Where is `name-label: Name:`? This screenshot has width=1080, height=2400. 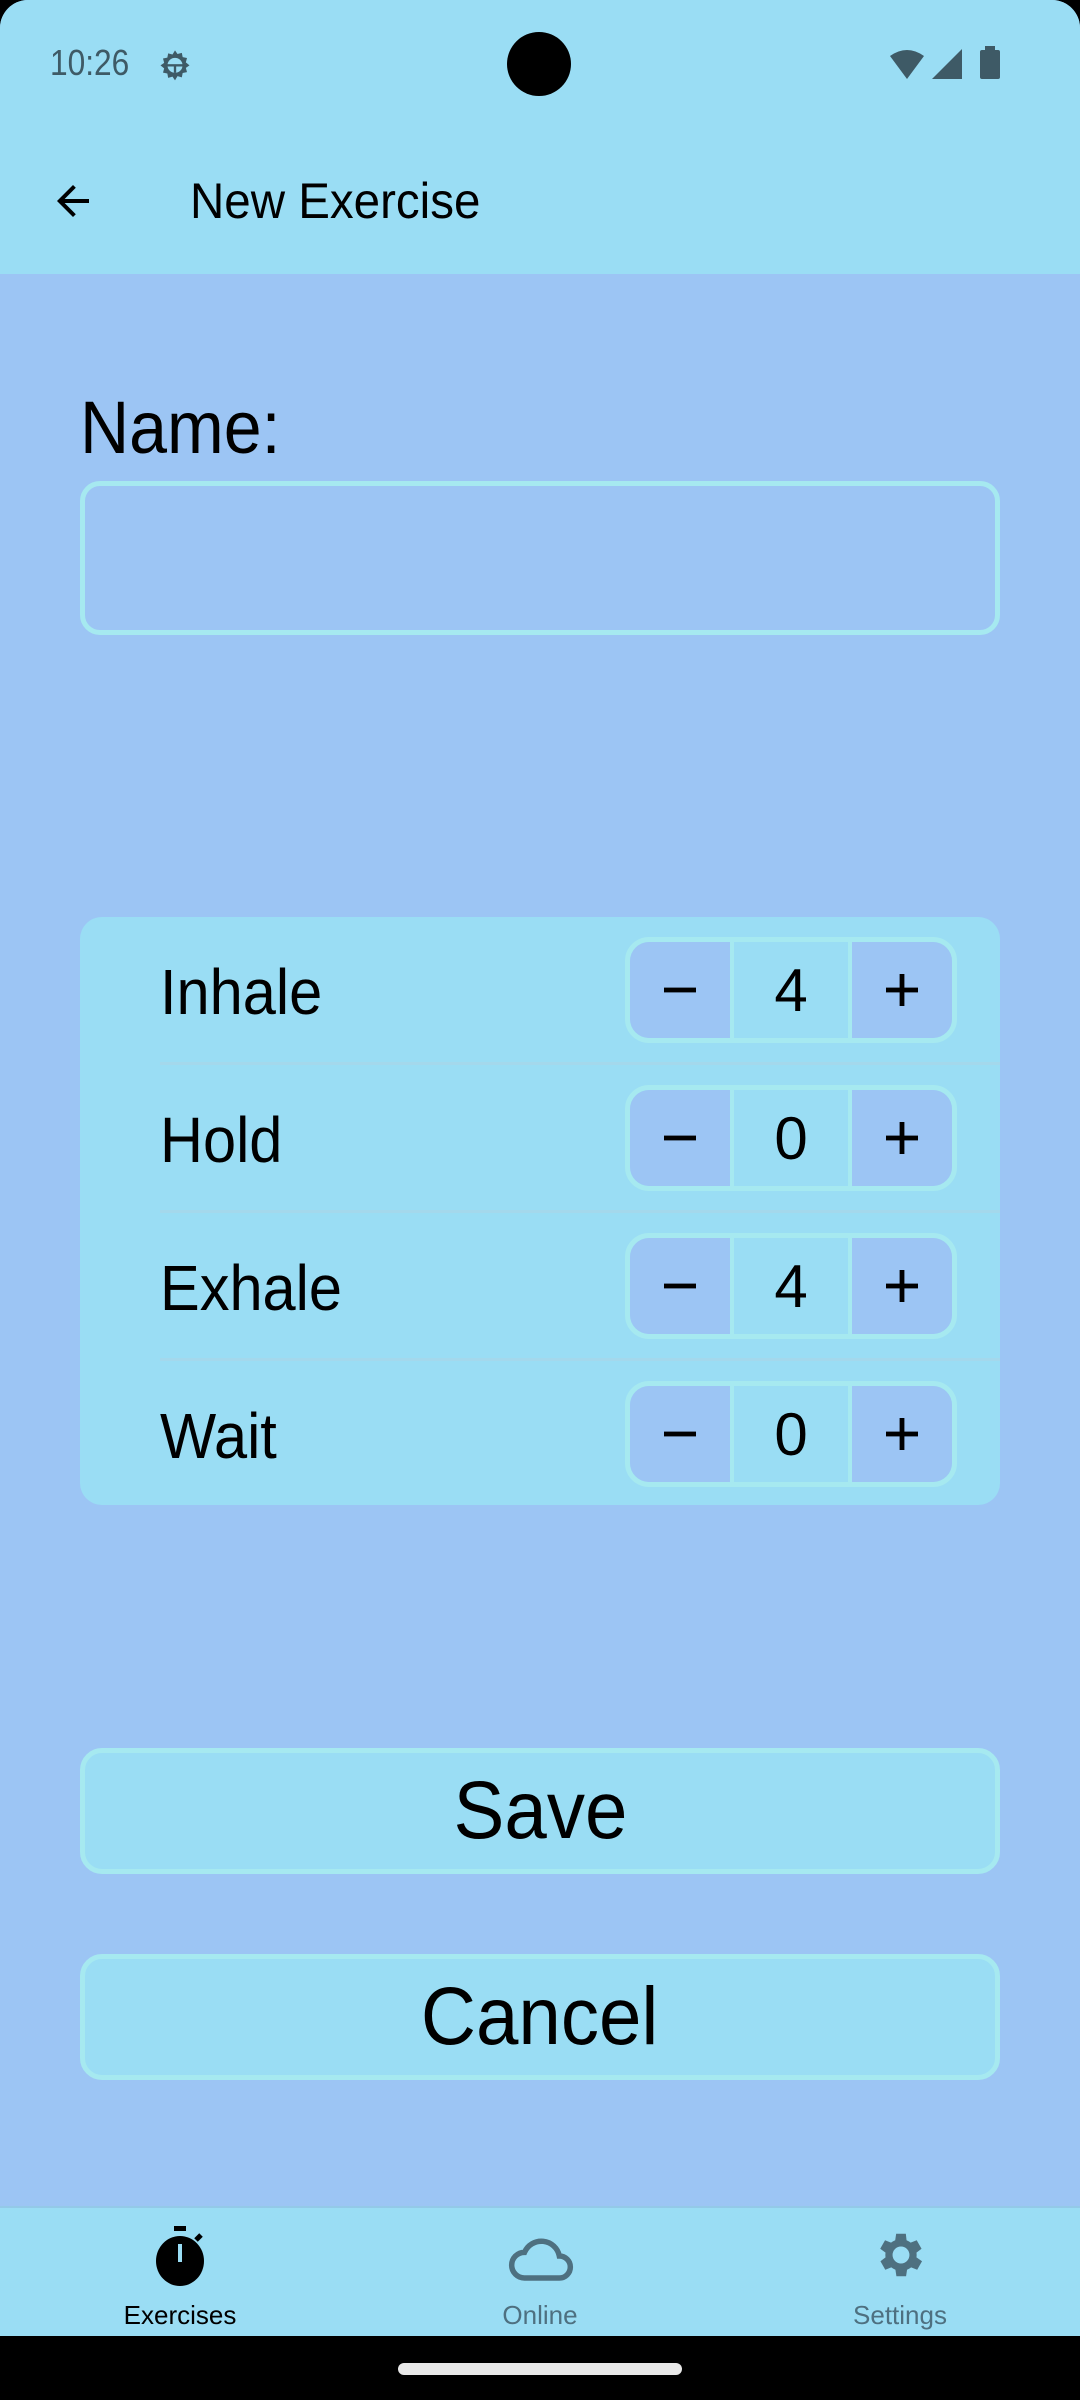
name-label: Name: is located at coordinates (180, 427).